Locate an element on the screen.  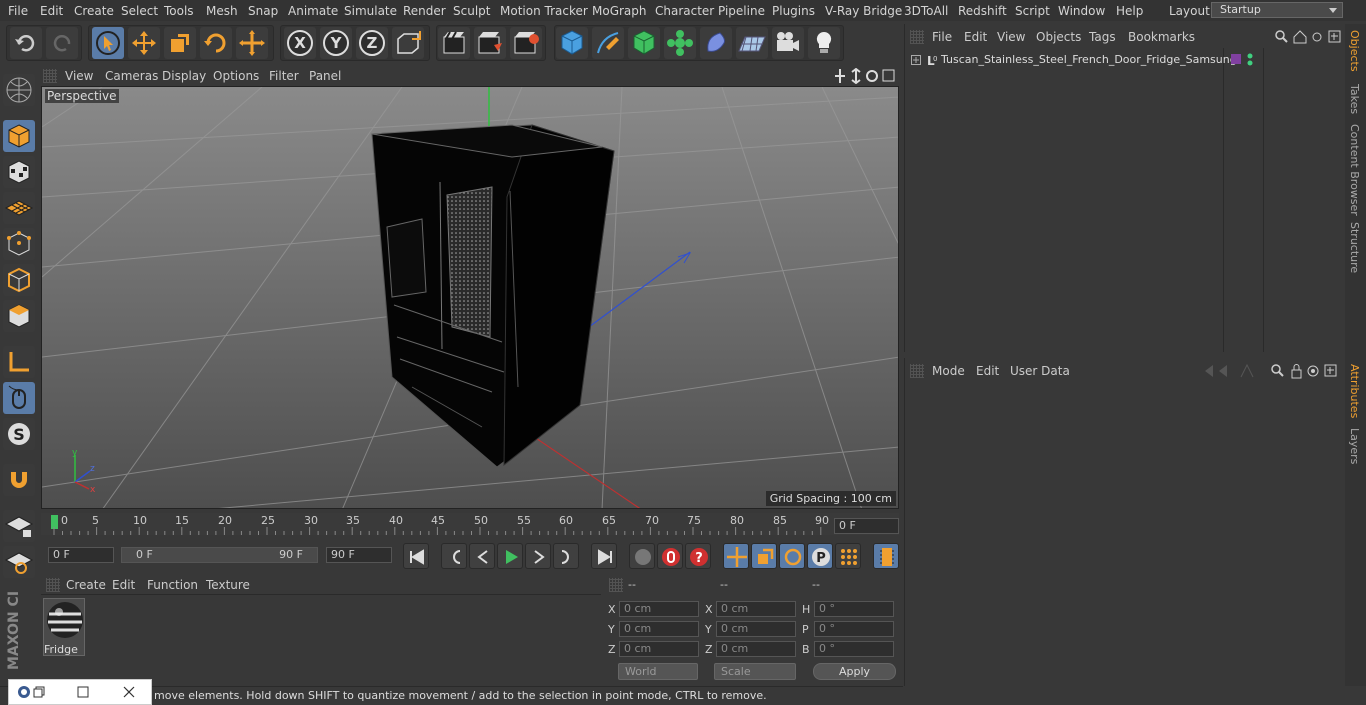
object-menu-file: File is located at coordinates (942, 37).